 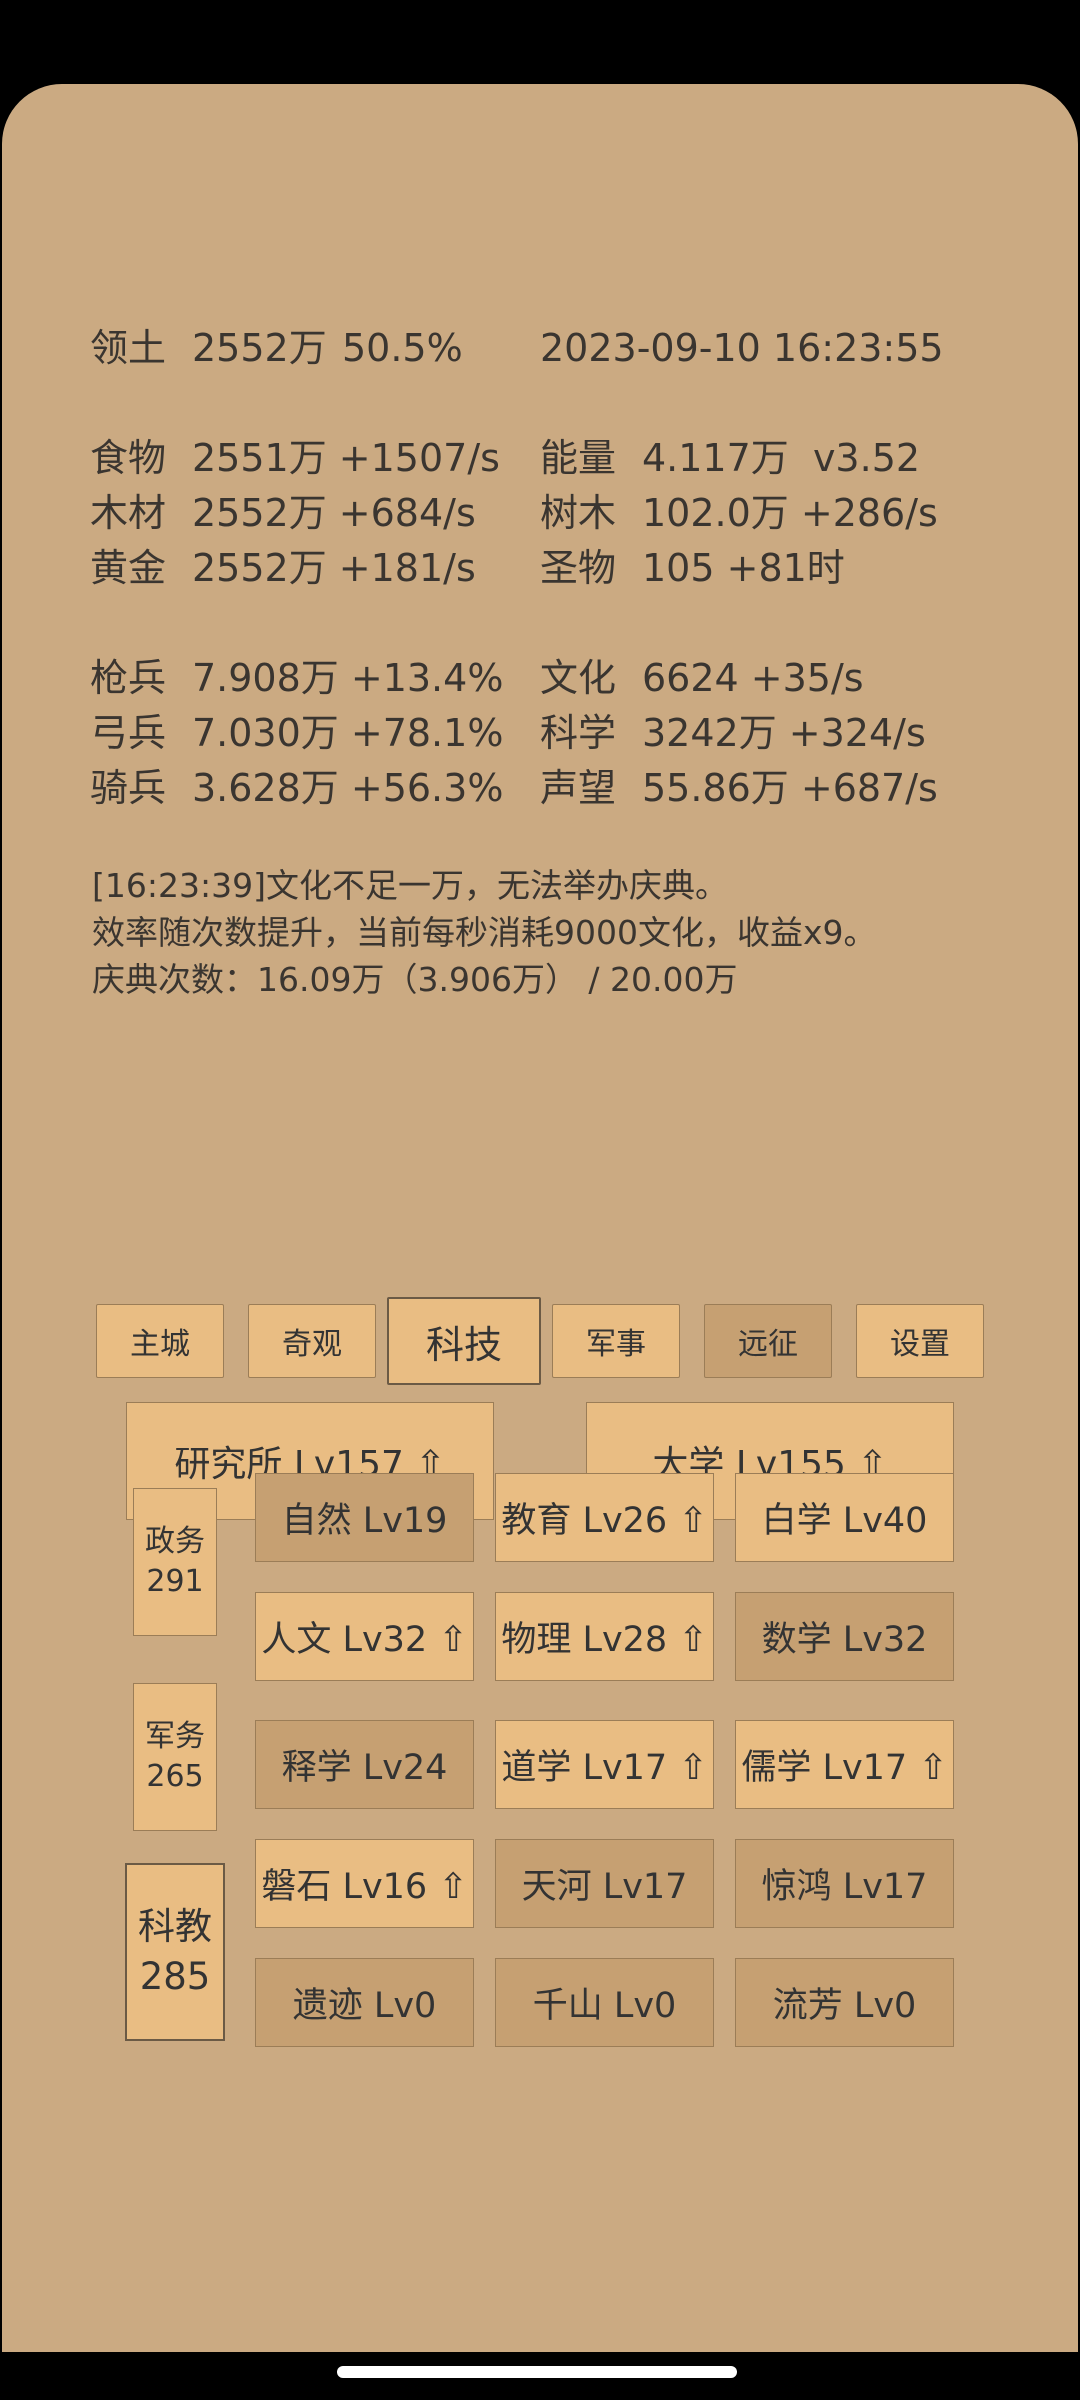 What do you see at coordinates (742, 348) in the screenshot?
I see `datetime: 2023-09-10 16:23:55` at bounding box center [742, 348].